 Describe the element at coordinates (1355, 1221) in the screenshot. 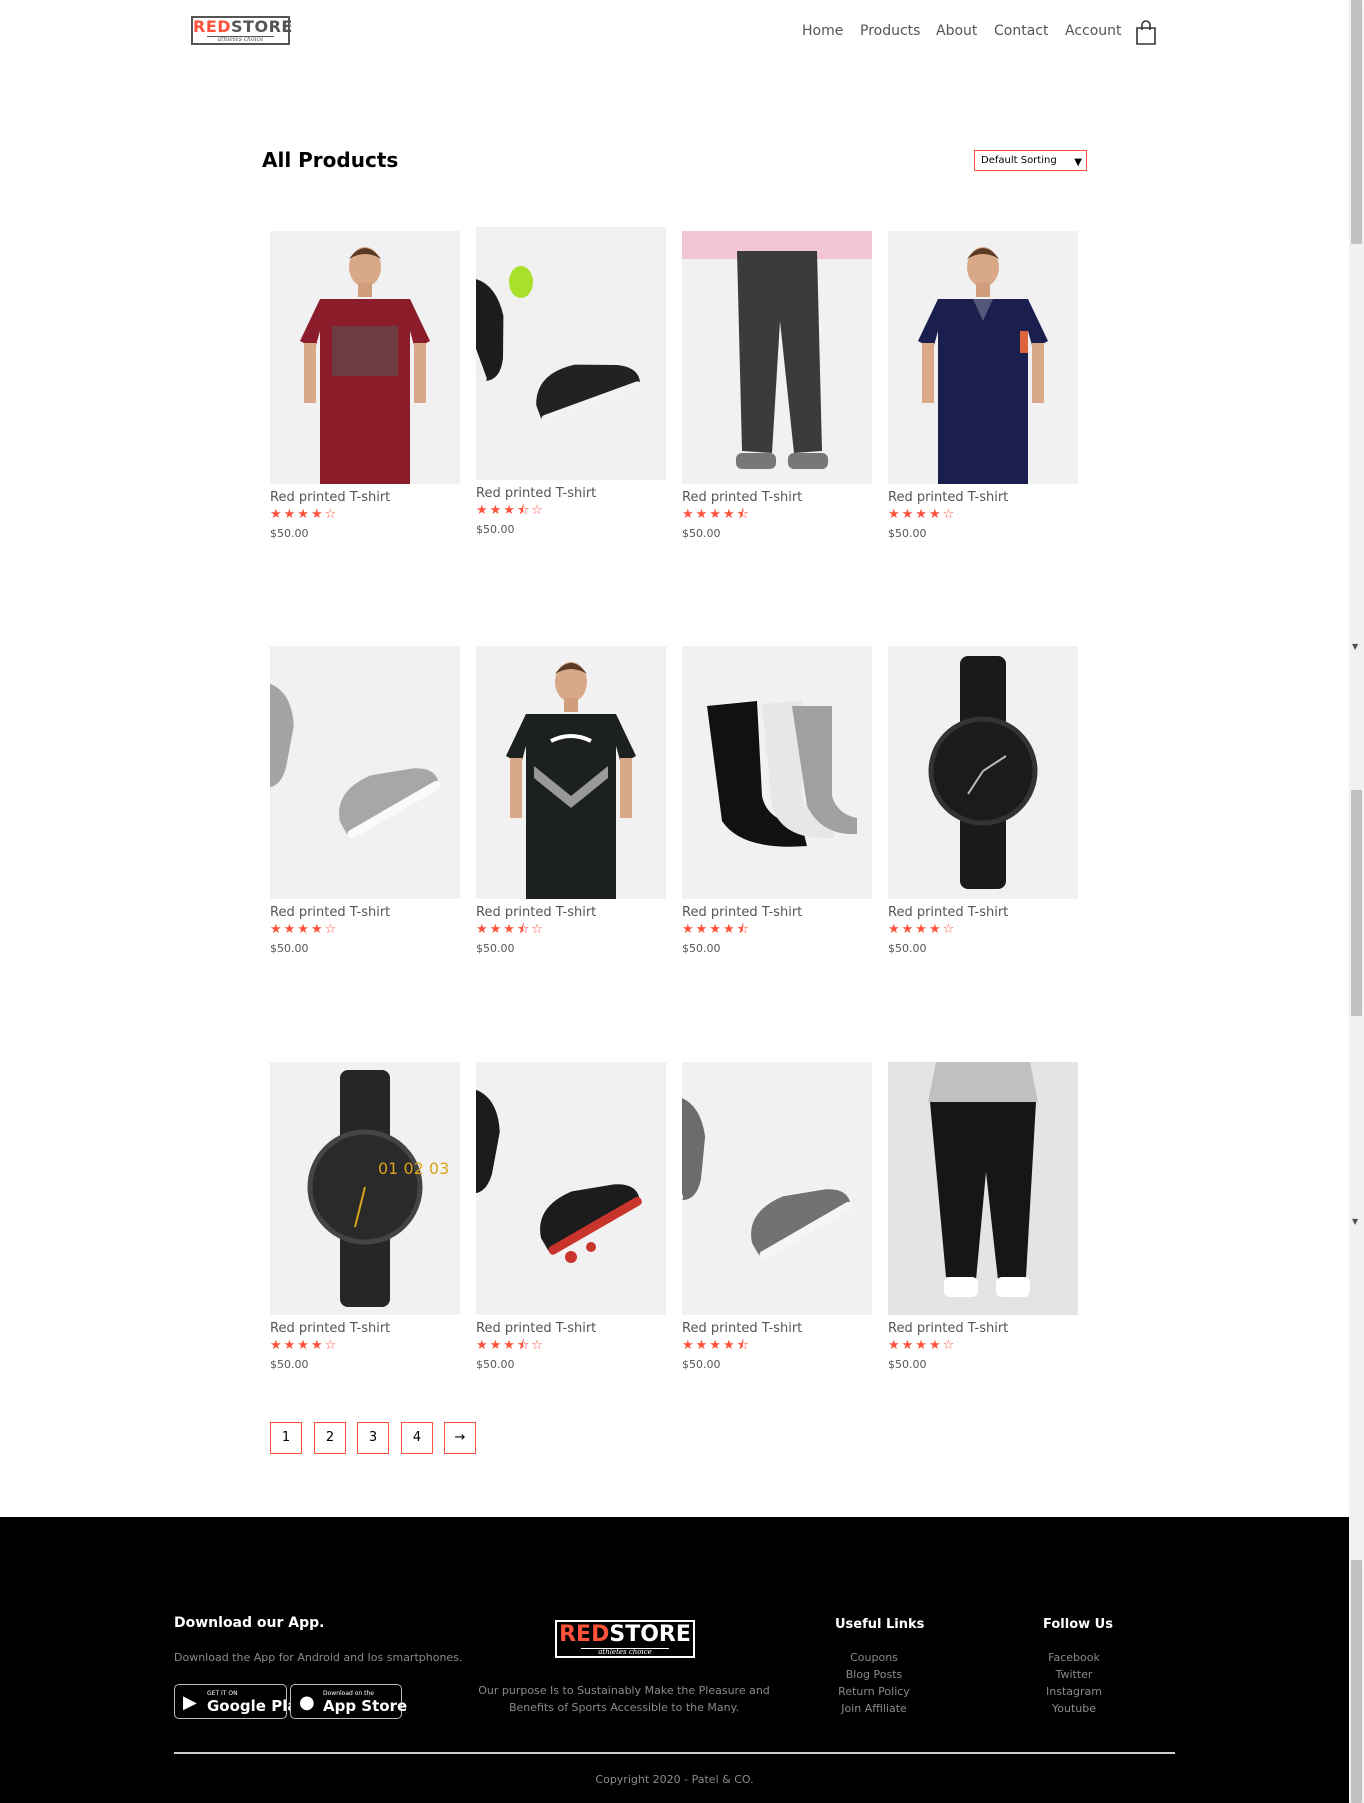

I see `scroll-down-arrow-icon-2: ▼` at that location.